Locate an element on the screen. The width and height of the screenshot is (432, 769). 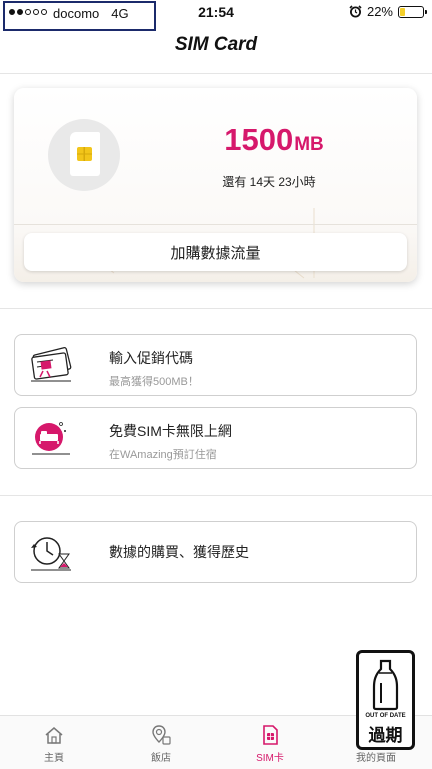
out-of-date-stamp: OUT OF DATE 過期 is located at coordinates (385, 700).